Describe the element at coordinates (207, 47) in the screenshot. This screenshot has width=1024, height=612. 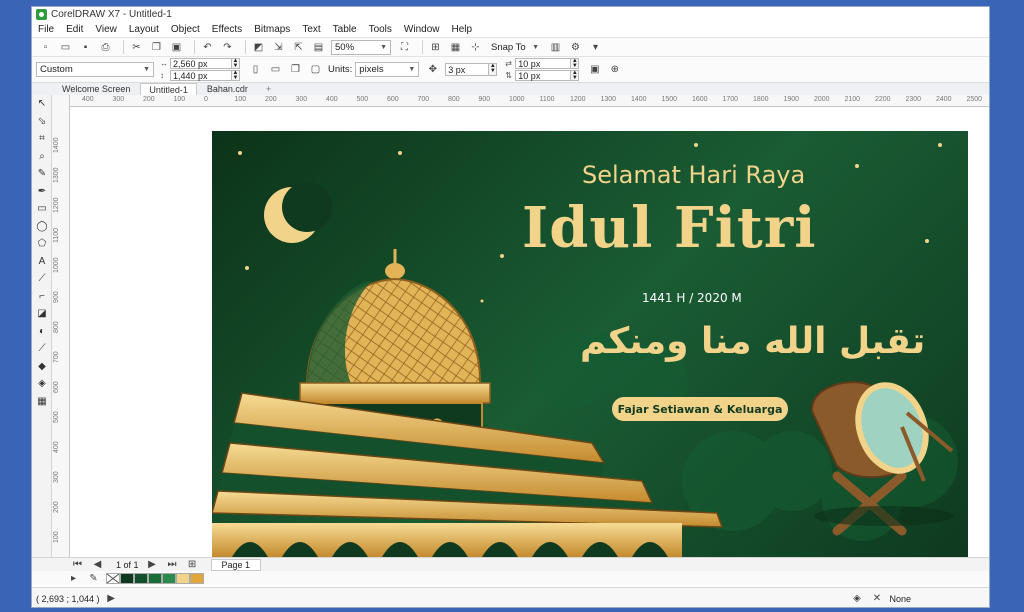
I see `undo-icon: ↶` at that location.